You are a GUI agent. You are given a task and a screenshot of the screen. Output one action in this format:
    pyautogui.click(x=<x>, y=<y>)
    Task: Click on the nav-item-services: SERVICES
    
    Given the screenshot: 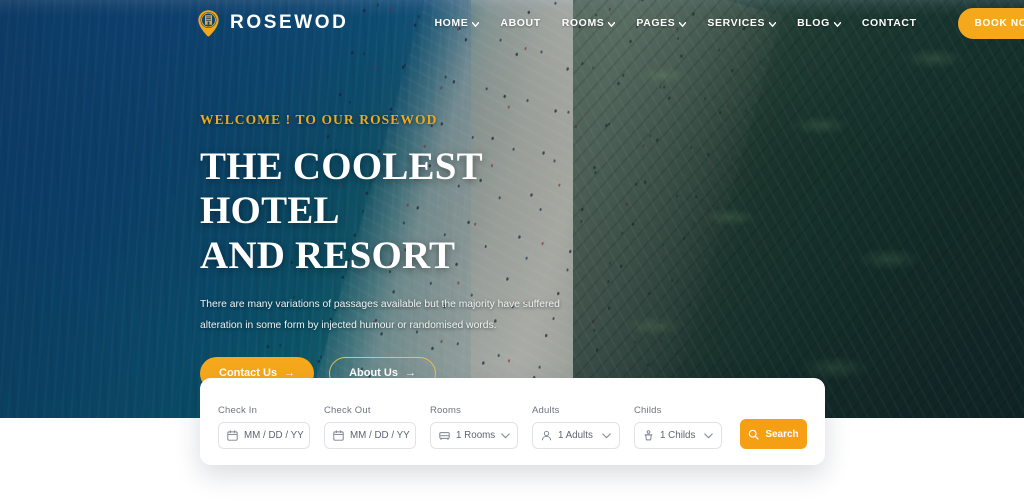 What is the action you would take?
    pyautogui.click(x=742, y=23)
    